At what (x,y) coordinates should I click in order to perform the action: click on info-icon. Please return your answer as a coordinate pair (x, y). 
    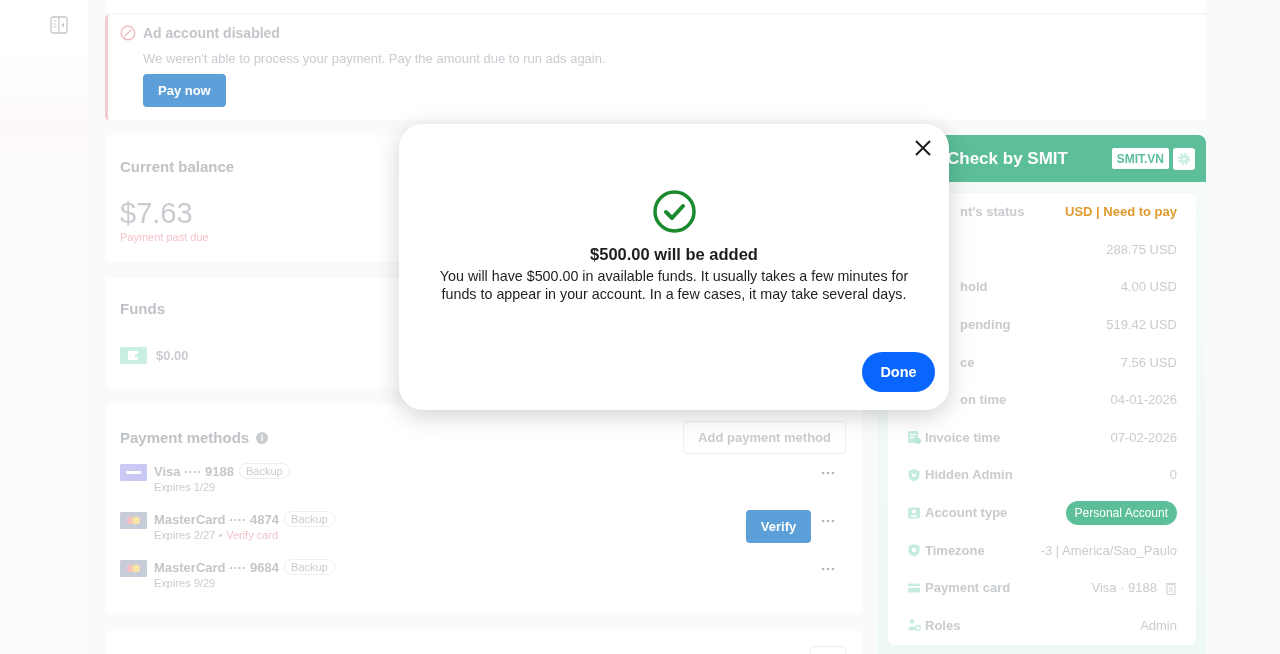
    Looking at the image, I should click on (262, 437).